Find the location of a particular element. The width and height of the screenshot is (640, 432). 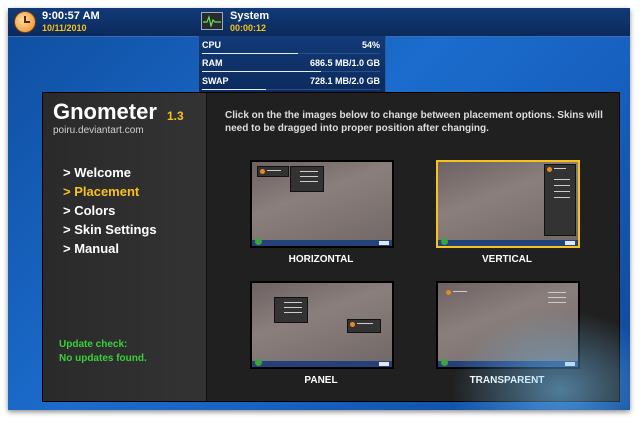

clock-time: 9:00:57 AM is located at coordinates (71, 16).